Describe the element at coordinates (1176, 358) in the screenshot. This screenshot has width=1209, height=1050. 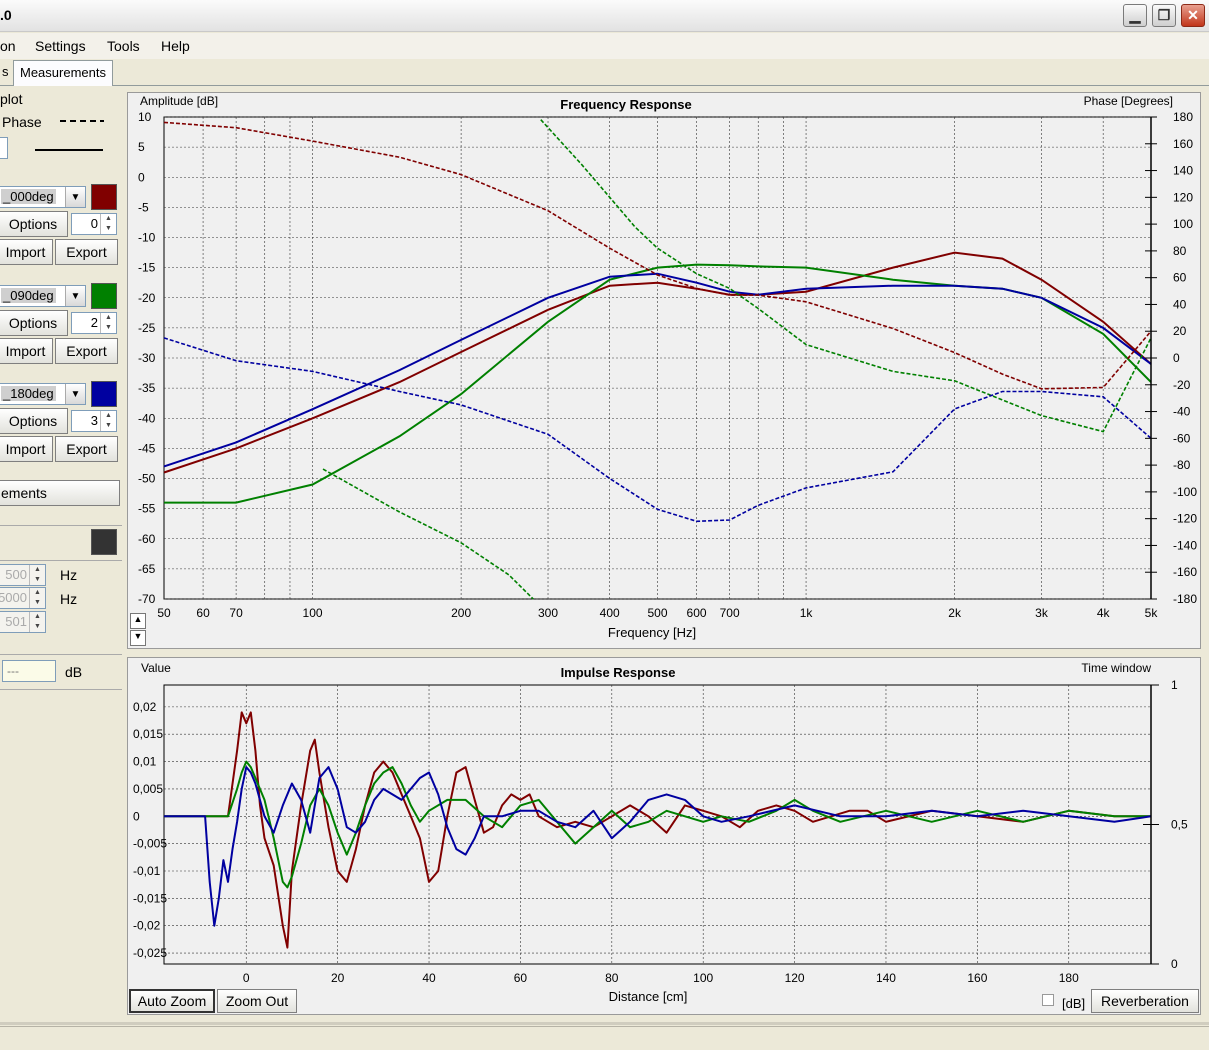
I see `fr-right-tick-label: 0` at that location.